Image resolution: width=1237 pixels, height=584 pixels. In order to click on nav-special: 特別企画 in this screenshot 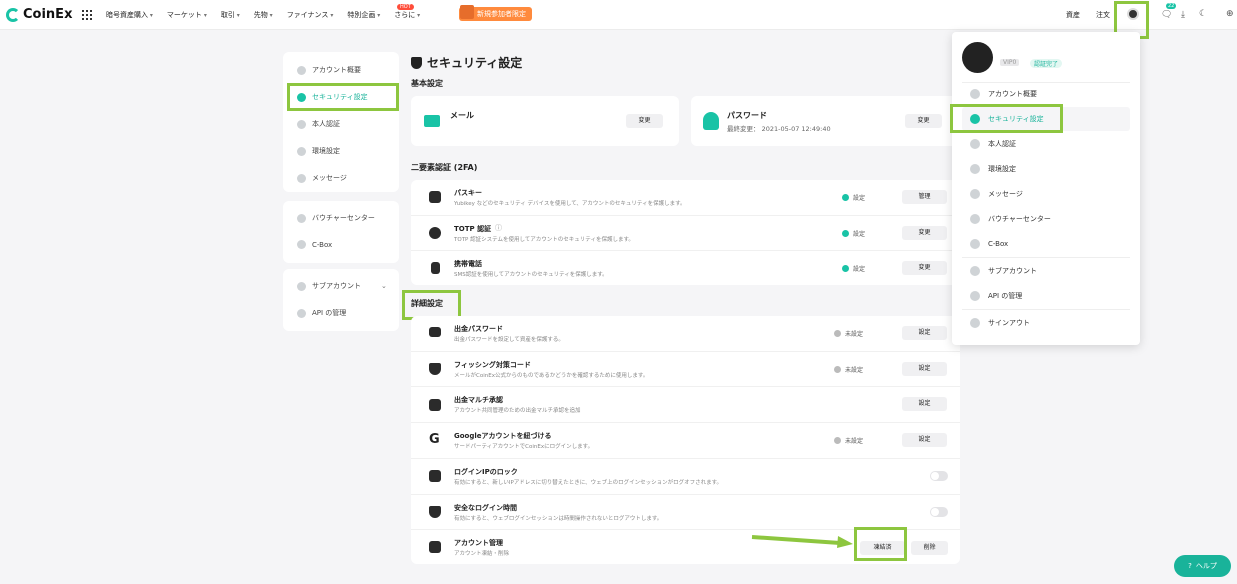, I will do `click(363, 15)`.